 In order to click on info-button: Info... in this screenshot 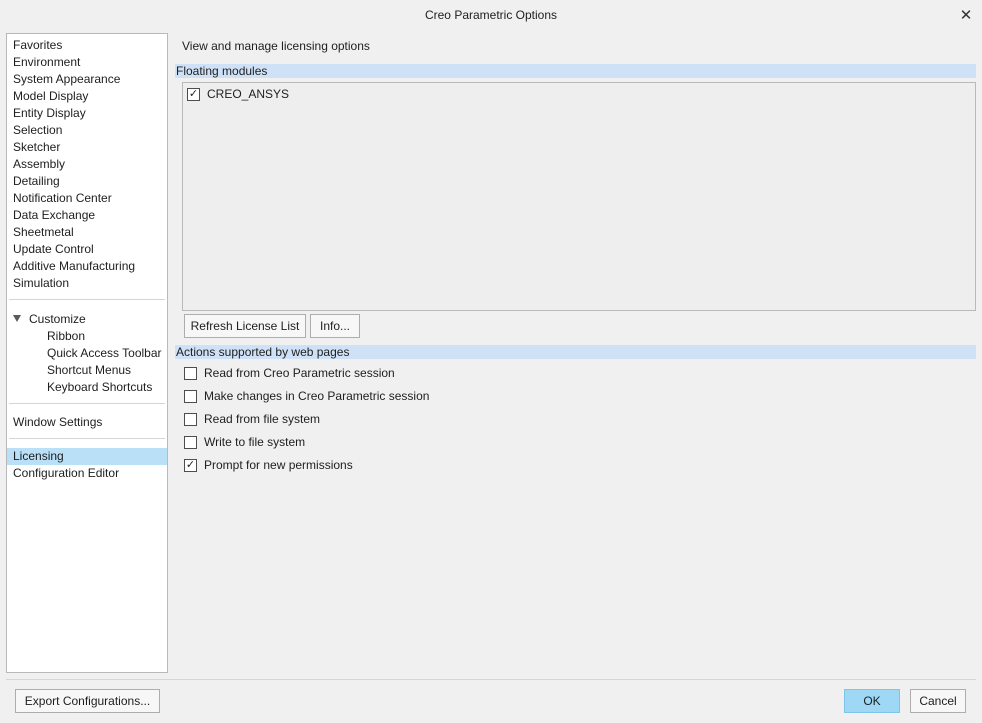, I will do `click(335, 326)`.